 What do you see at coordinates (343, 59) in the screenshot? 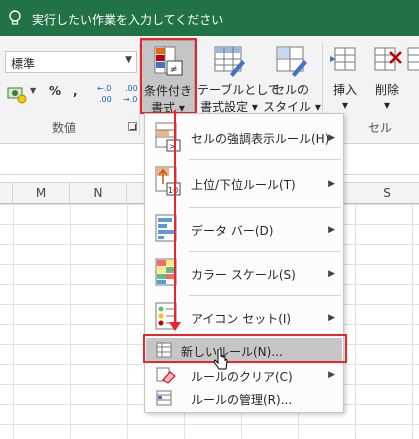
I see `insert-cells-icon` at bounding box center [343, 59].